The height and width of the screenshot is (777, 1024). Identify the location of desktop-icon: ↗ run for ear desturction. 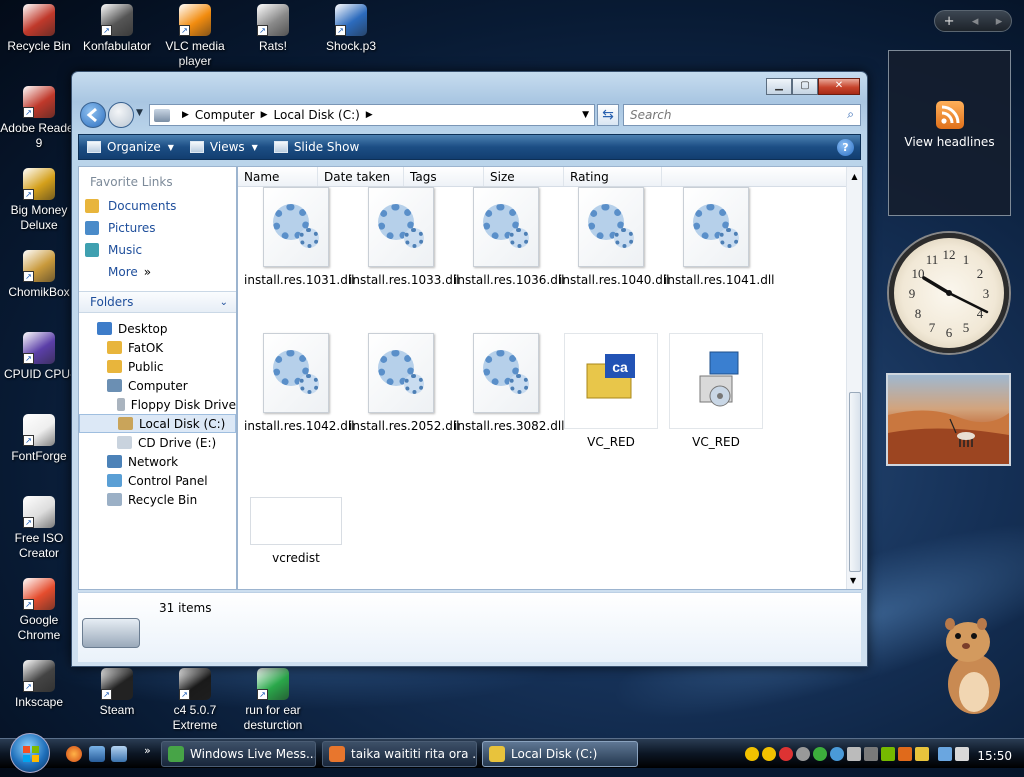
(273, 700).